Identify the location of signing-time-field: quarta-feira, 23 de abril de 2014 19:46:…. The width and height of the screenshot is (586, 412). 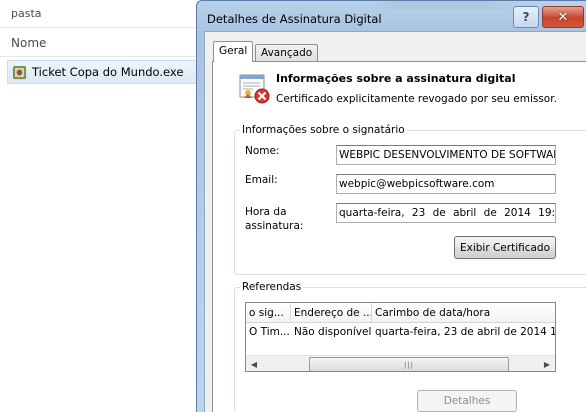
(446, 213).